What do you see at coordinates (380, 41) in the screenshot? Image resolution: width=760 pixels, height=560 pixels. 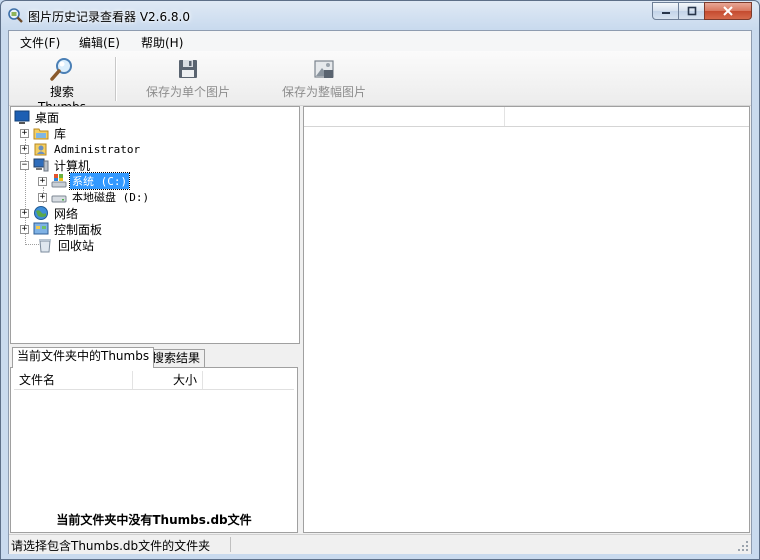 I see `menu-bar: 文件(F) 编辑(E) 帮助(H)` at bounding box center [380, 41].